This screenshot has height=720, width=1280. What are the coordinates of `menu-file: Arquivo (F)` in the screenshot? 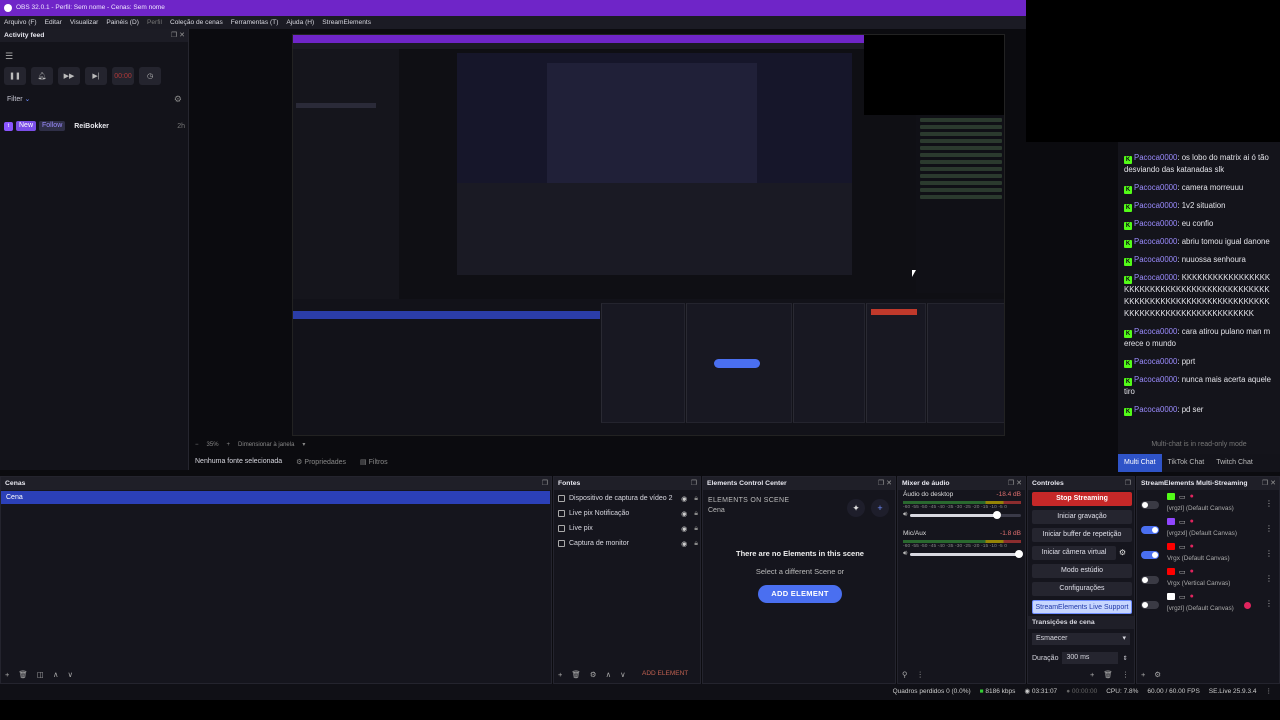 It's located at (20, 22).